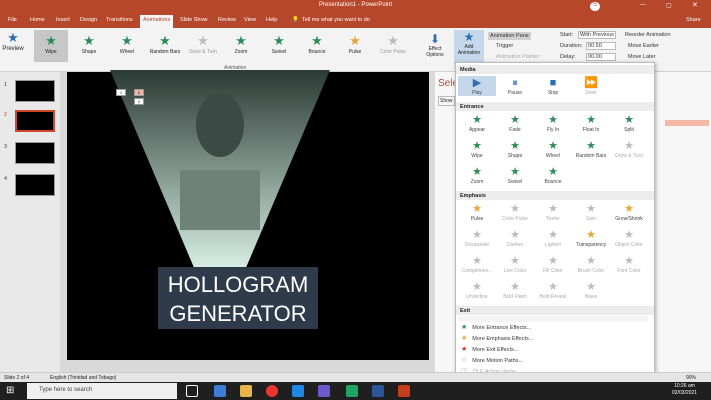 The width and height of the screenshot is (711, 400). Describe the element at coordinates (336, 20) in the screenshot. I see `tell-me-input: Tell me what you want to do` at that location.